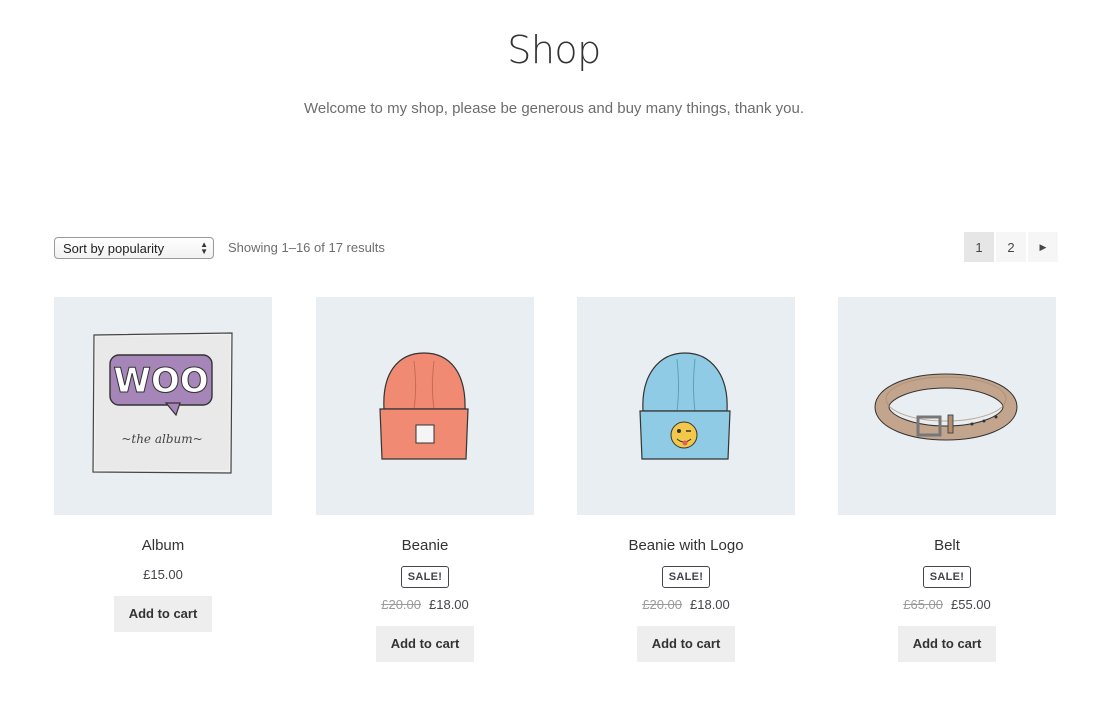 The height and width of the screenshot is (711, 1108). I want to click on product-image-belt, so click(947, 406).